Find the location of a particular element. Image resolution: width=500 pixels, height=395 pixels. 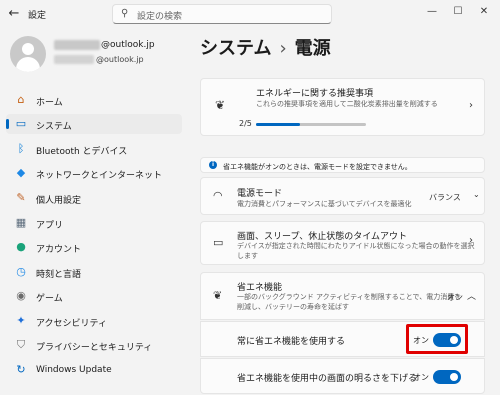

dropdown-value: バランス is located at coordinates (445, 197).